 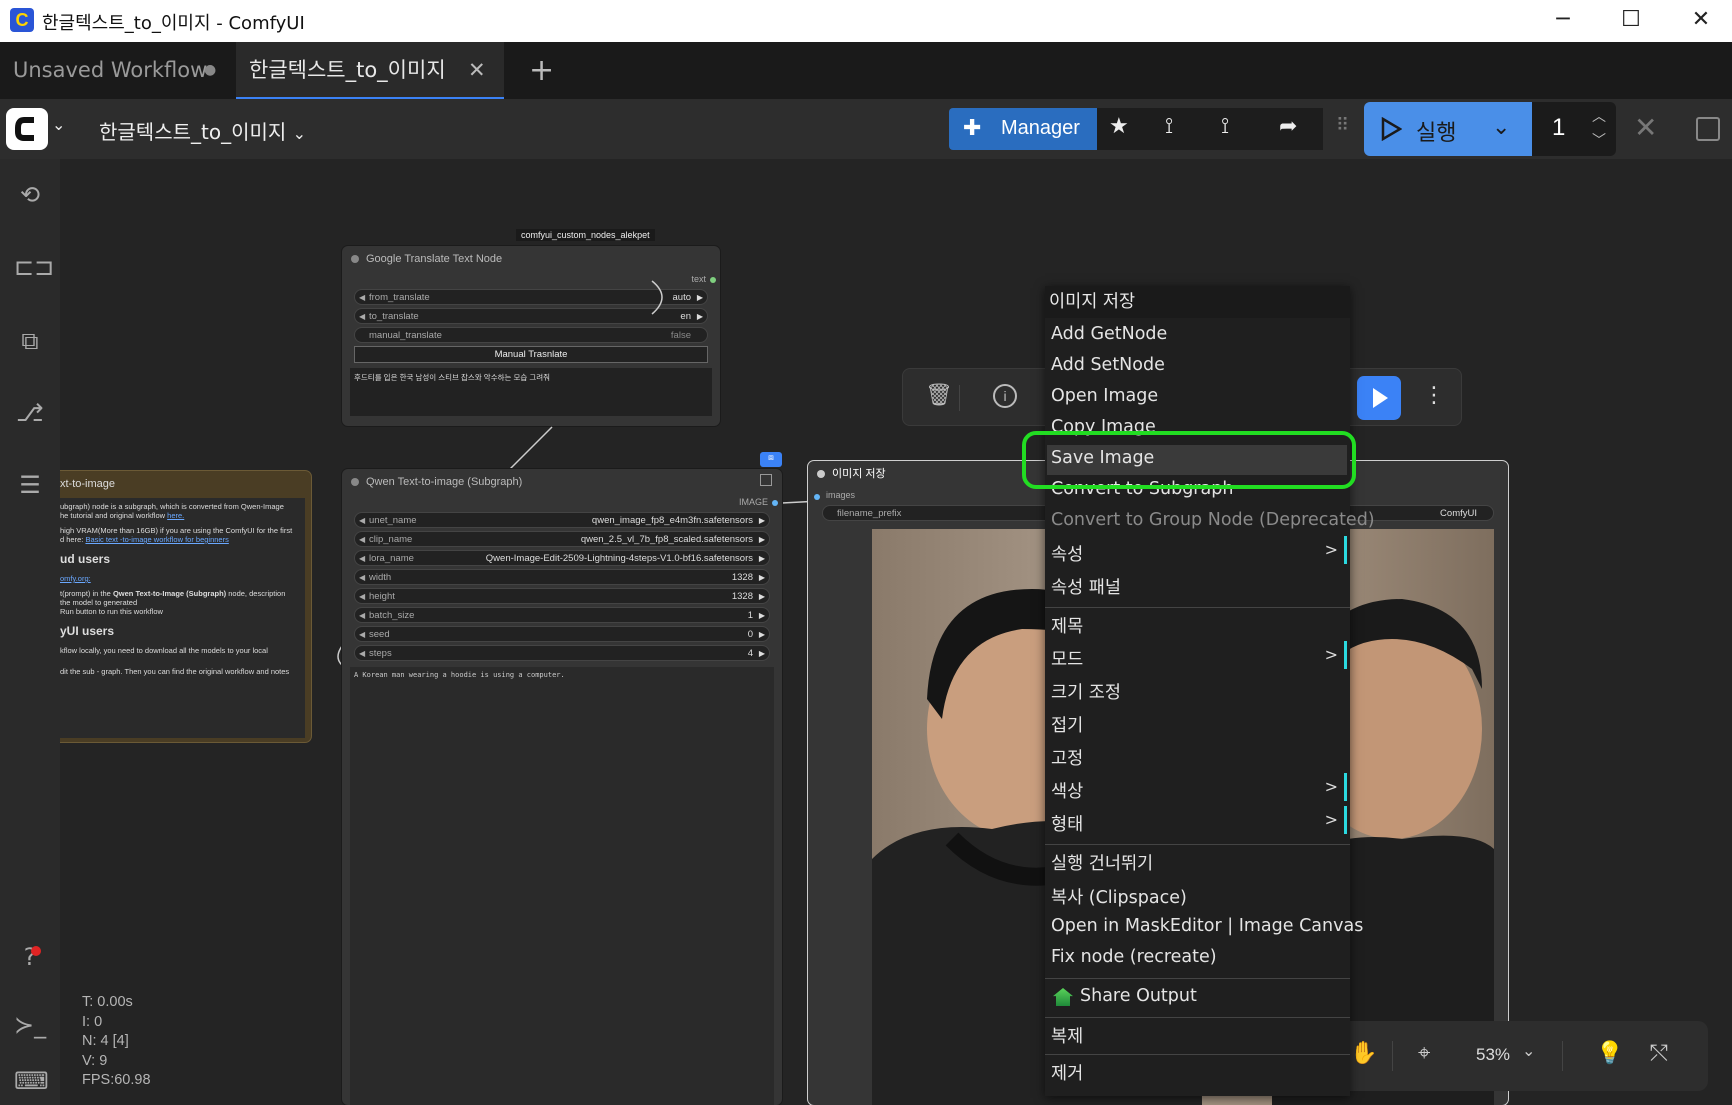 I want to click on star-icon: ★, so click(x=1119, y=126).